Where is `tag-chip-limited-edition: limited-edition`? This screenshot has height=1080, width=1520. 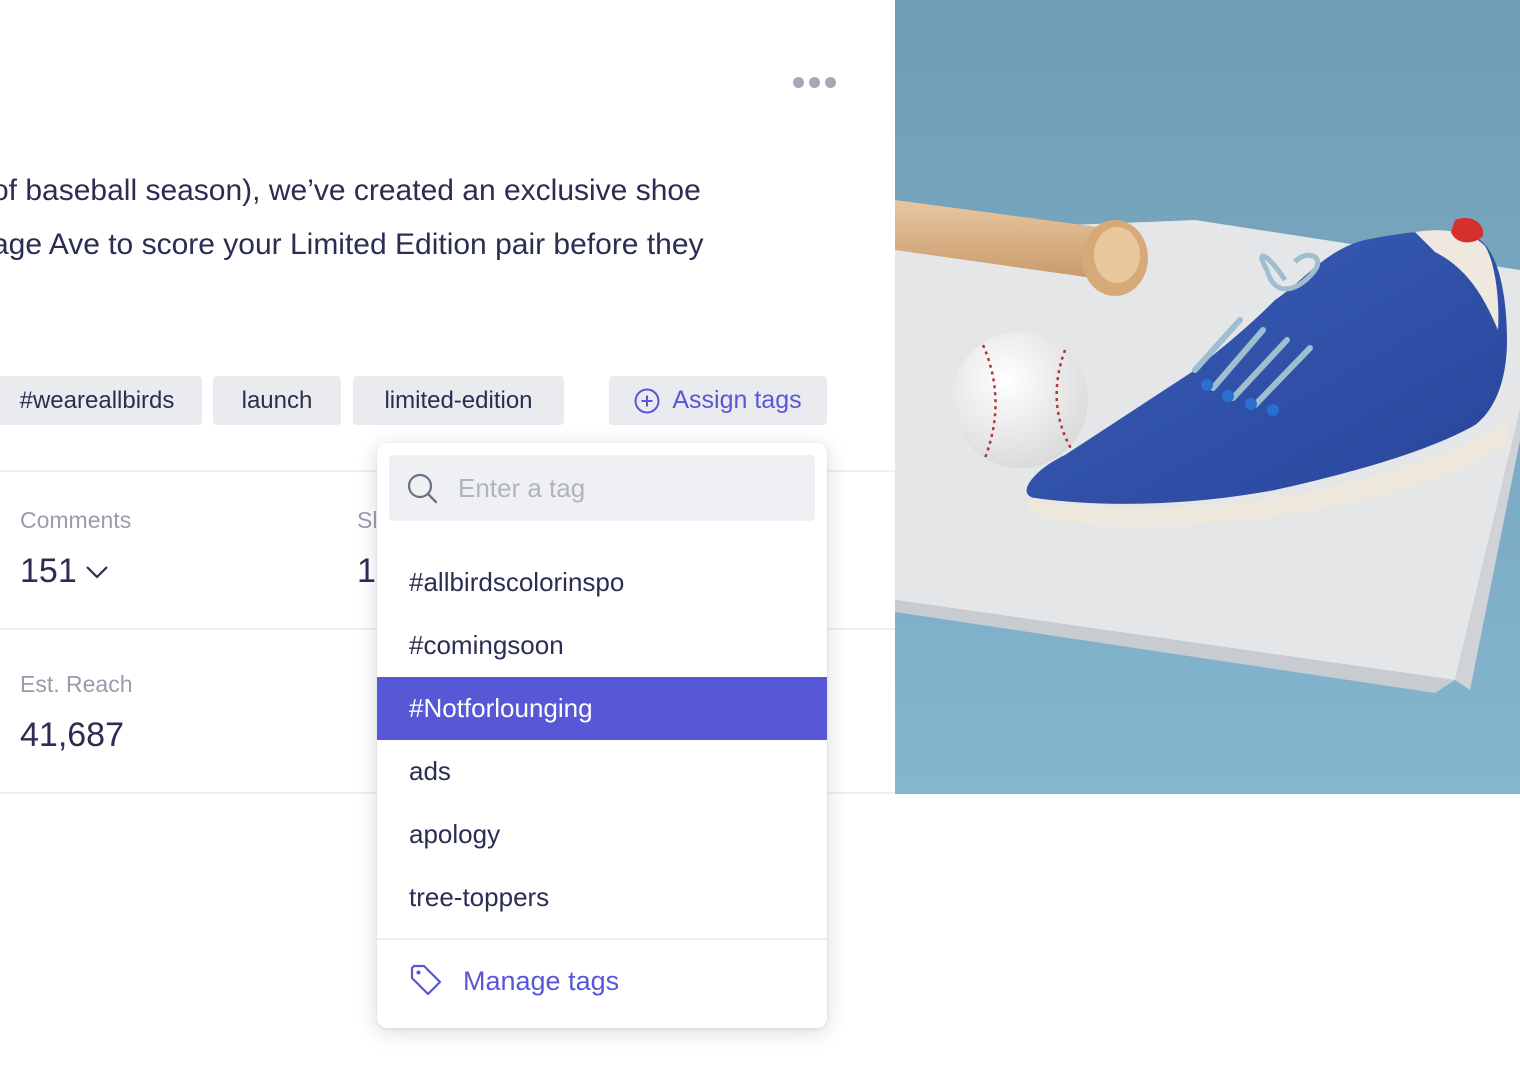
tag-chip-limited-edition: limited-edition is located at coordinates (458, 400).